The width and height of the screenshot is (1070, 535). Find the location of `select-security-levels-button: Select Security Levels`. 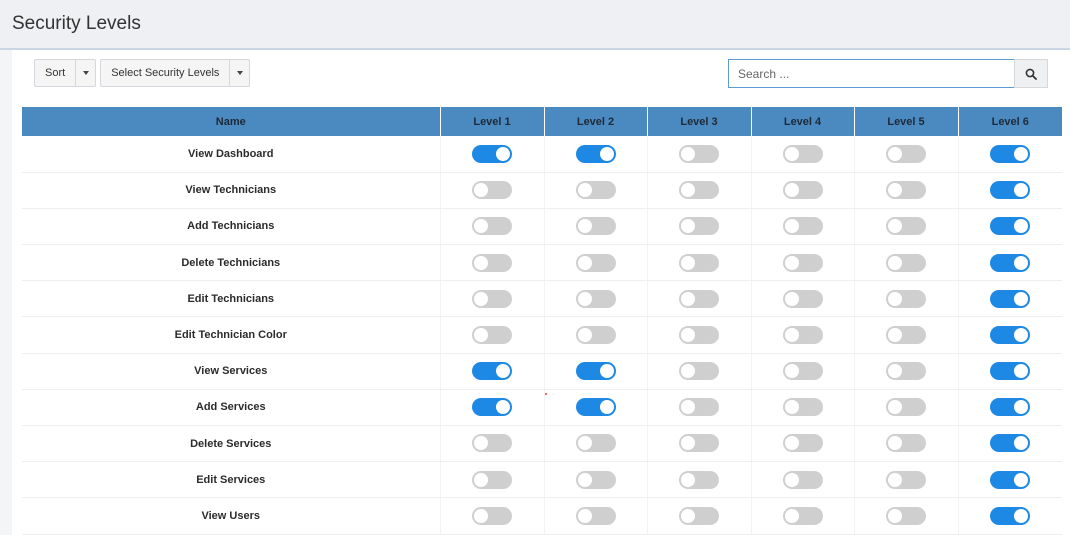

select-security-levels-button: Select Security Levels is located at coordinates (165, 73).